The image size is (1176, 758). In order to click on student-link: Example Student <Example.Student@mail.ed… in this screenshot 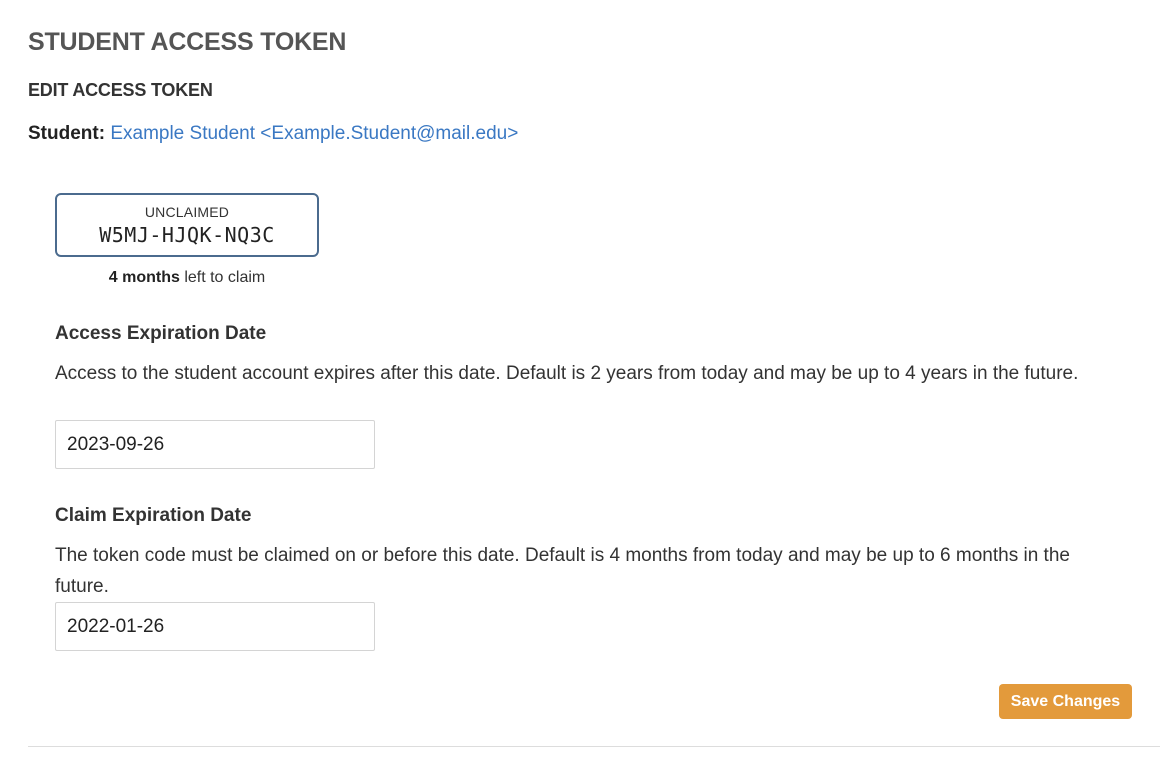, I will do `click(314, 133)`.